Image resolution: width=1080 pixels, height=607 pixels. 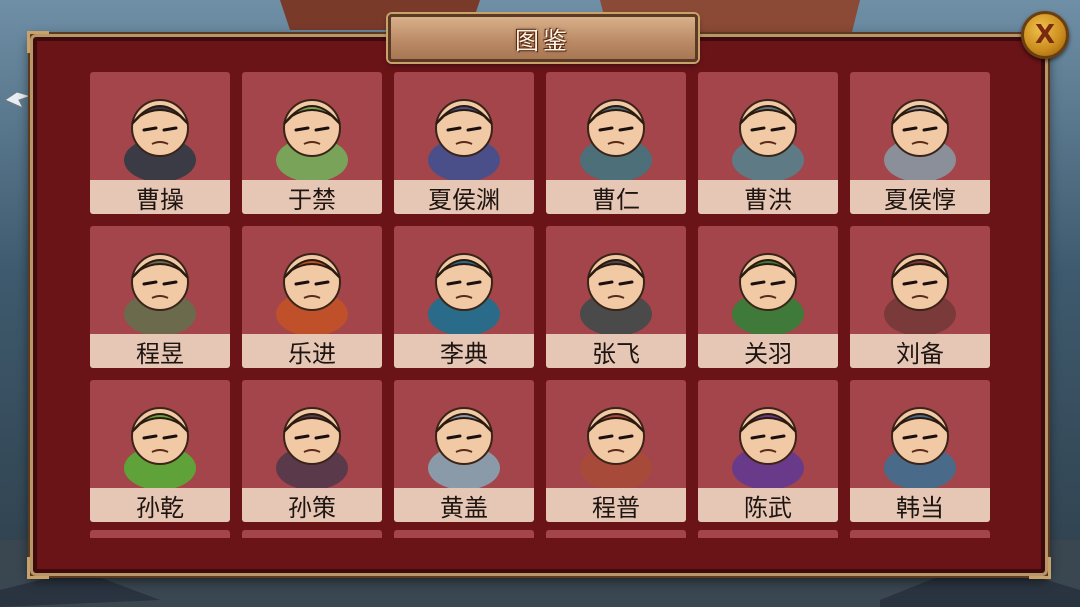 I want to click on hero-card: 程昱, so click(x=160, y=297).